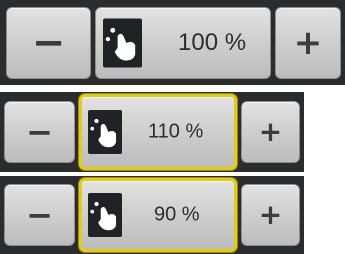 Image resolution: width=345 pixels, height=254 pixels. Describe the element at coordinates (212, 42) in the screenshot. I see `zoom-value: 100 %` at that location.